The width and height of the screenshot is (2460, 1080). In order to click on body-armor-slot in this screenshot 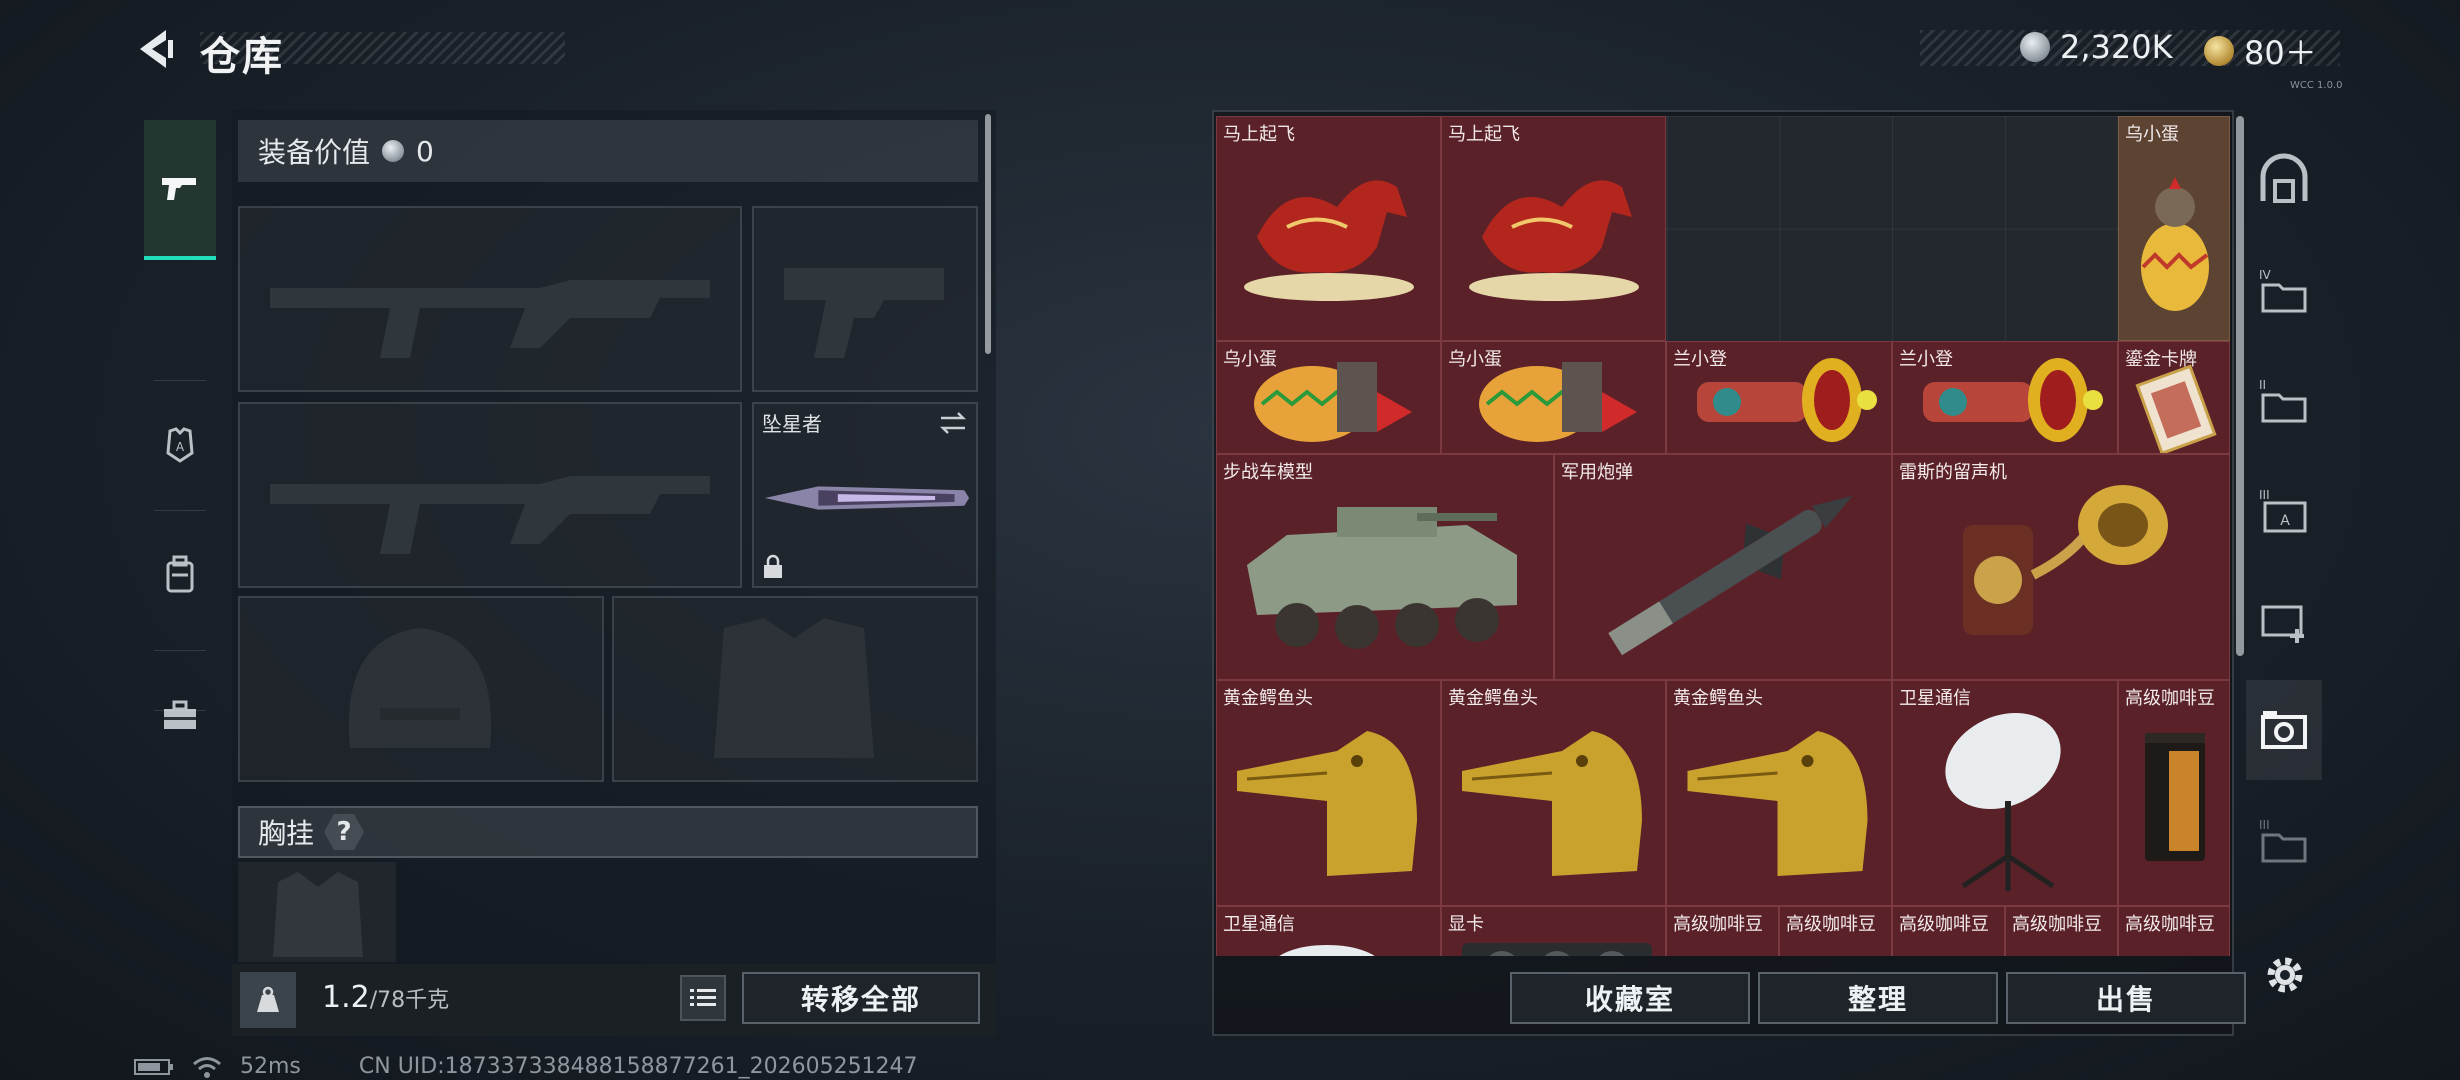, I will do `click(795, 689)`.